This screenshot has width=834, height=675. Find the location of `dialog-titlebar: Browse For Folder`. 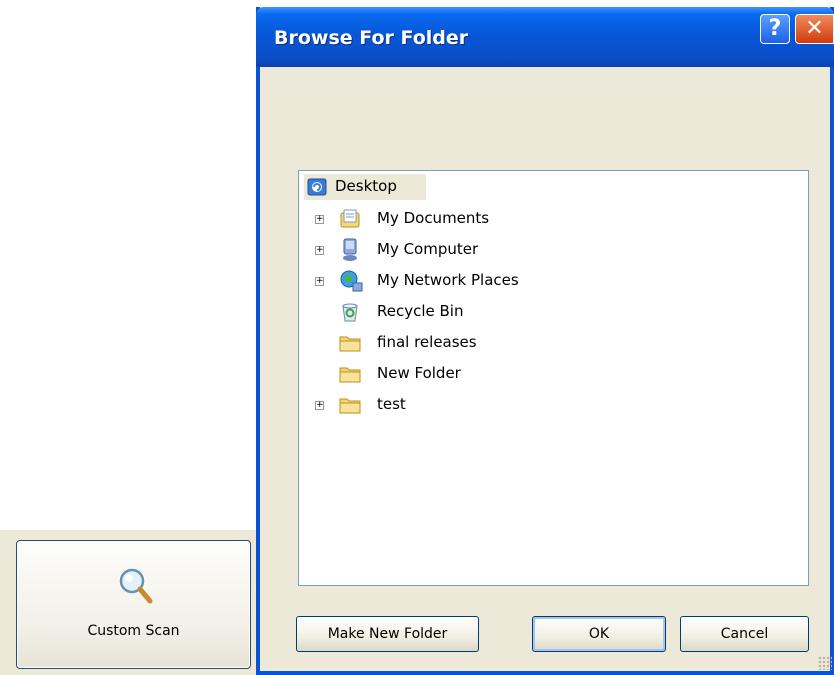

dialog-titlebar: Browse For Folder is located at coordinates (545, 37).